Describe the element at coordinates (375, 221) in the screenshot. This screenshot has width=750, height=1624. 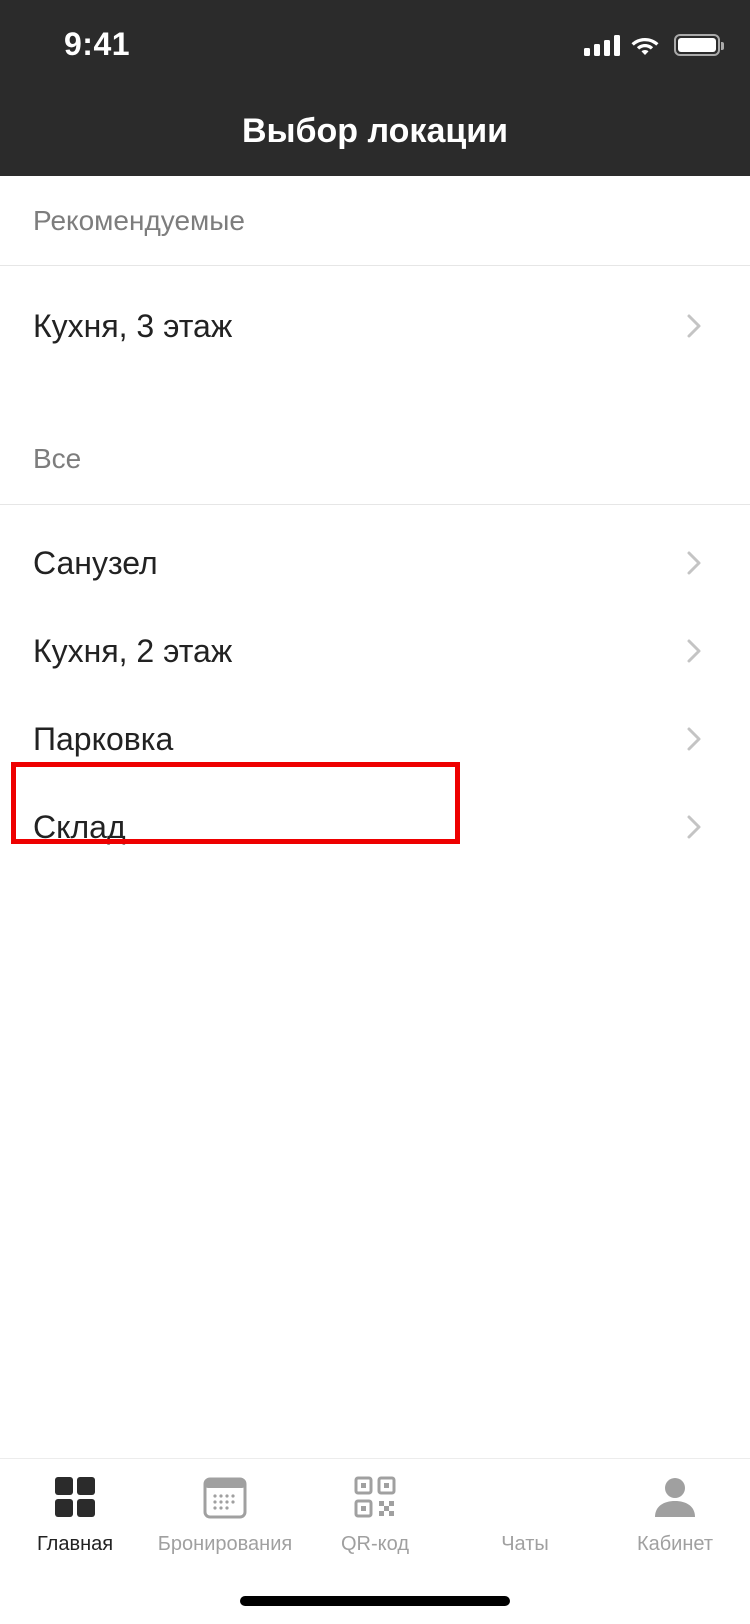
I see `section-header-recommended: Рекомендуемые` at that location.